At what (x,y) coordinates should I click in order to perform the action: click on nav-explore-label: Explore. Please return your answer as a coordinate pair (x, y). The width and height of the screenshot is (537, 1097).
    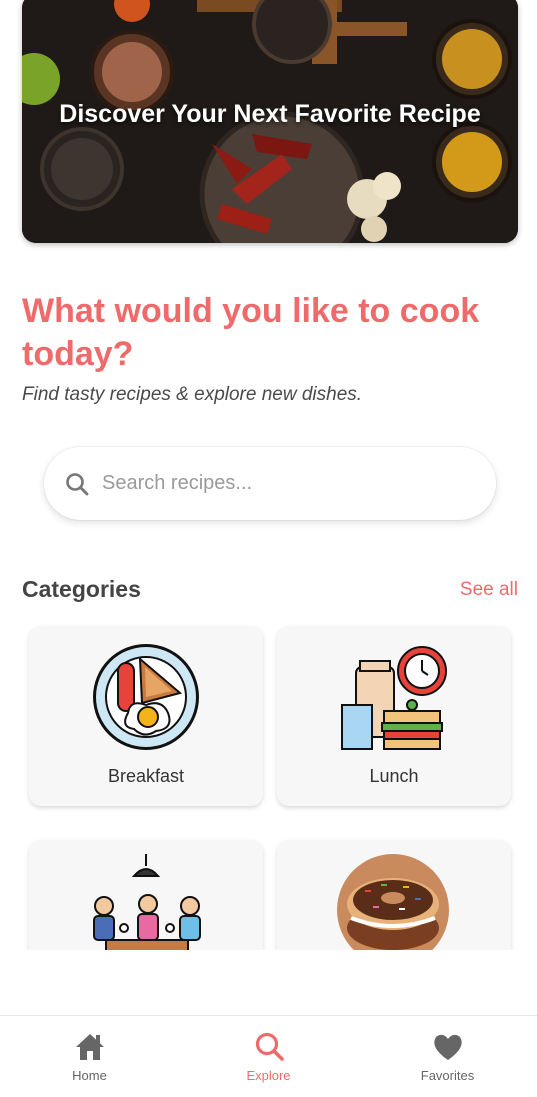
    Looking at the image, I should click on (268, 1075).